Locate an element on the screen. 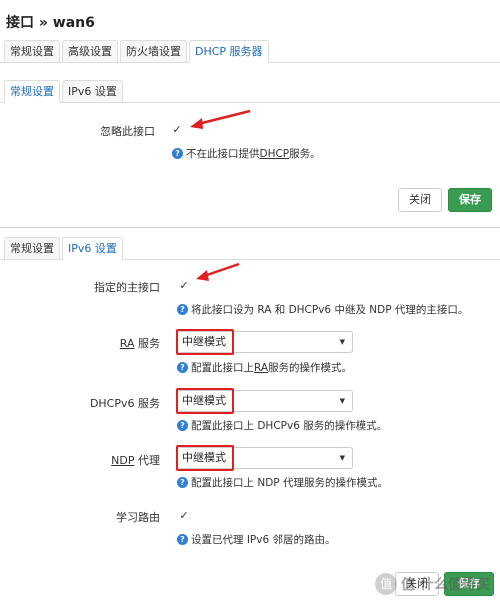 The image size is (500, 603). ignore-interface-checkbox: ✓ is located at coordinates (177, 130).